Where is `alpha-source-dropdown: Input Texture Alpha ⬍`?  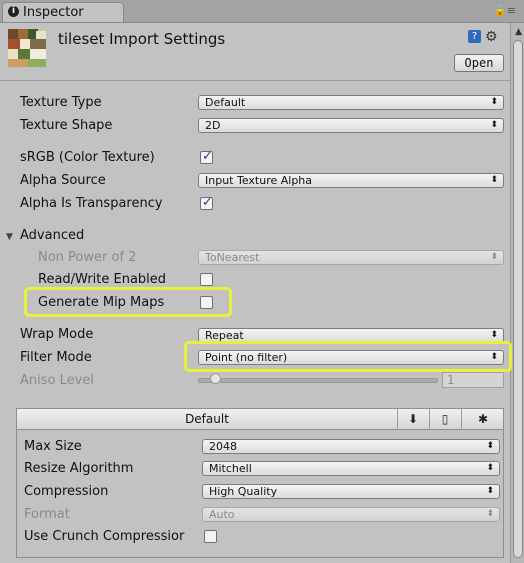 alpha-source-dropdown: Input Texture Alpha ⬍ is located at coordinates (351, 180).